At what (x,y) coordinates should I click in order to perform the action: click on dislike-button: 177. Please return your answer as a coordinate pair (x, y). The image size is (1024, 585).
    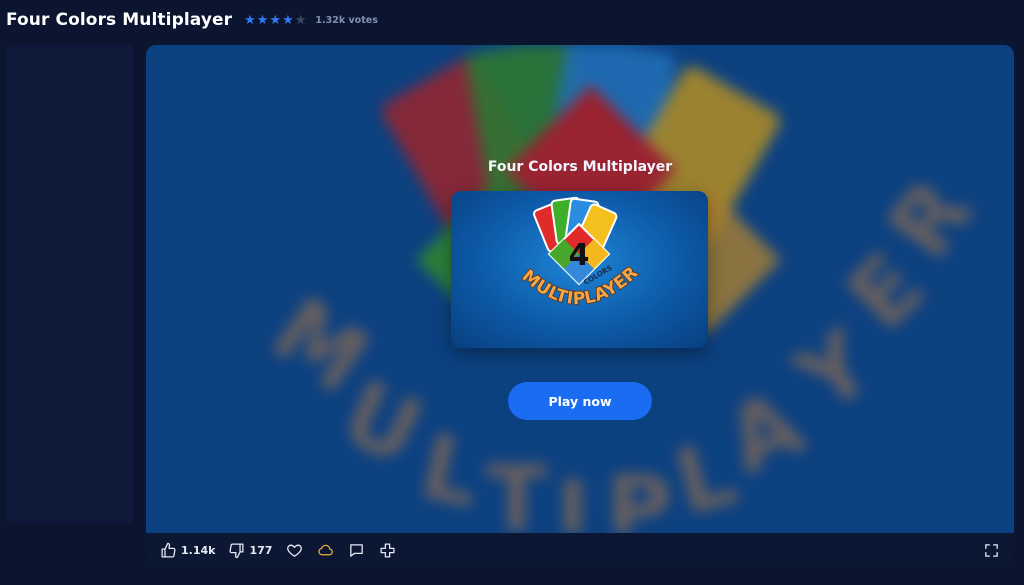
    Looking at the image, I should click on (250, 550).